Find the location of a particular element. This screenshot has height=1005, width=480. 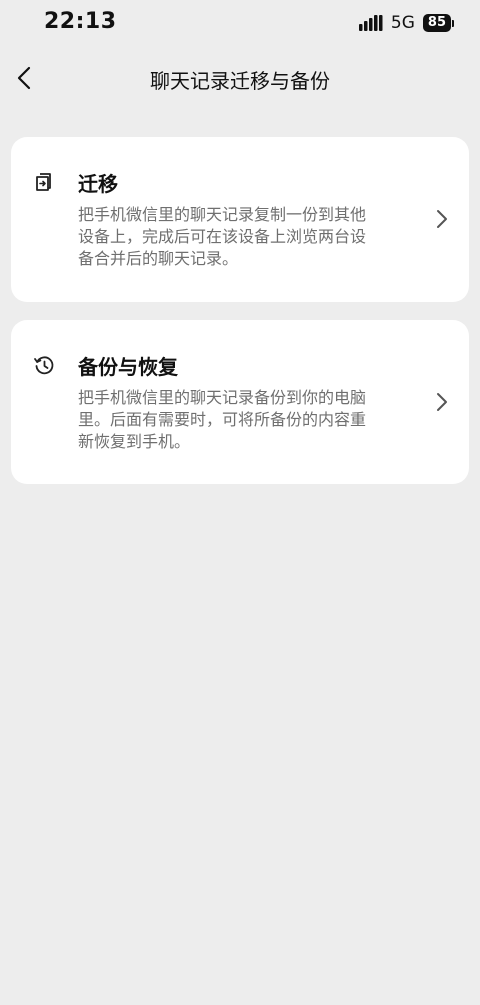

status-indicators: 5G 85 is located at coordinates (406, 23).